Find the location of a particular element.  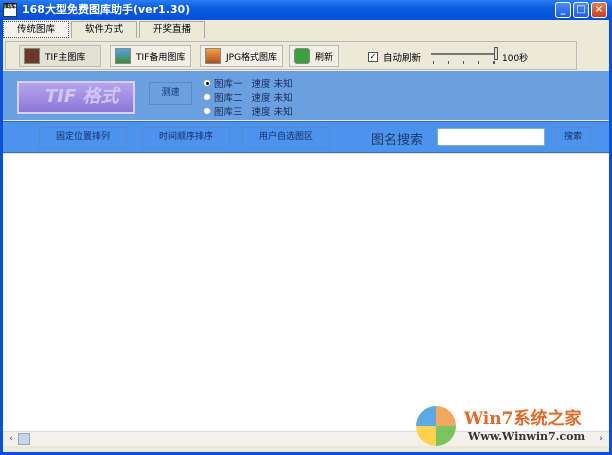

library-panel: TIF 格式 测速 图库一 速度 未知 图库二 速度 未知 图库三 速度 未知 is located at coordinates (306, 95).